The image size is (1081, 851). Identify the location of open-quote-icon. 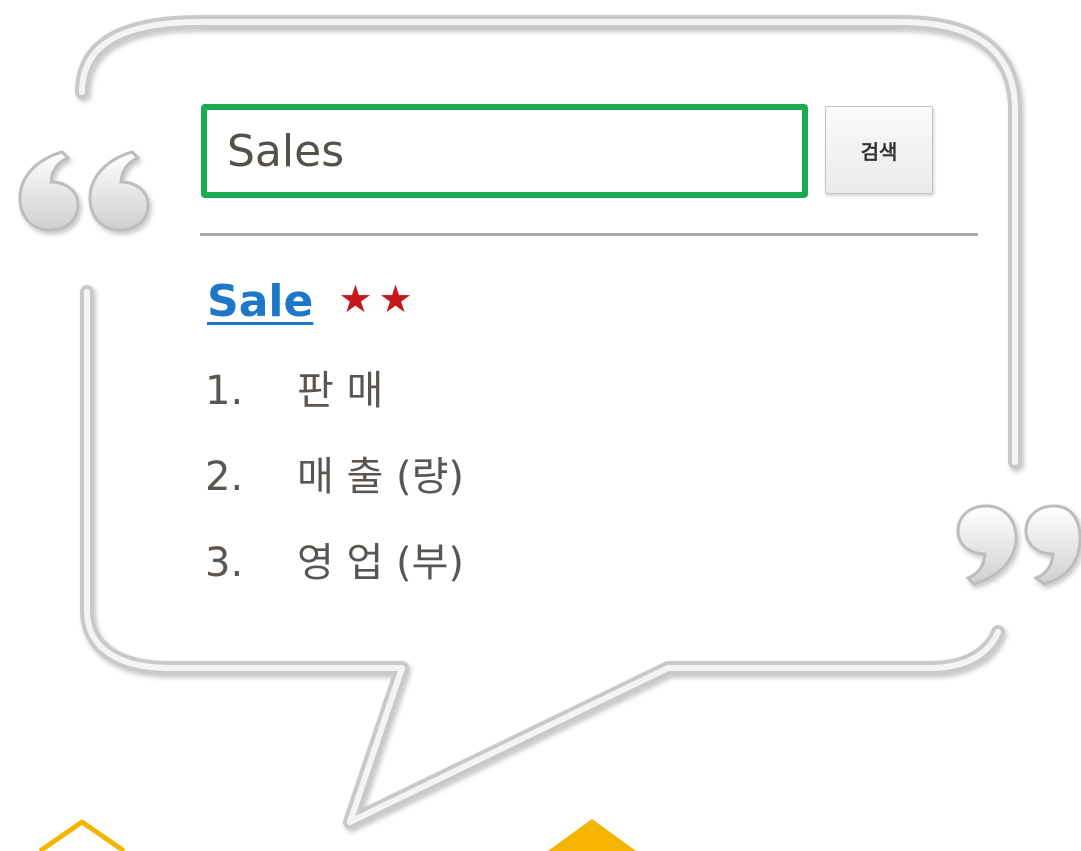
(84, 191).